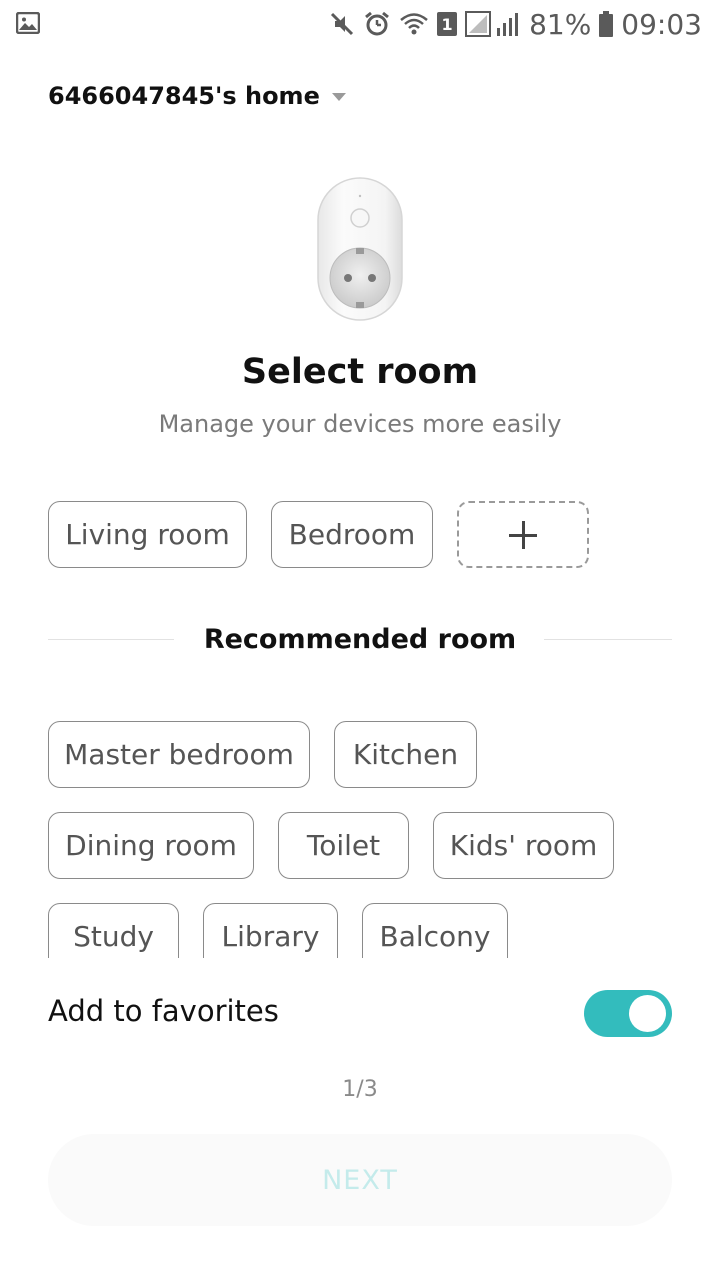  I want to click on next-button: NEXT, so click(360, 1180).